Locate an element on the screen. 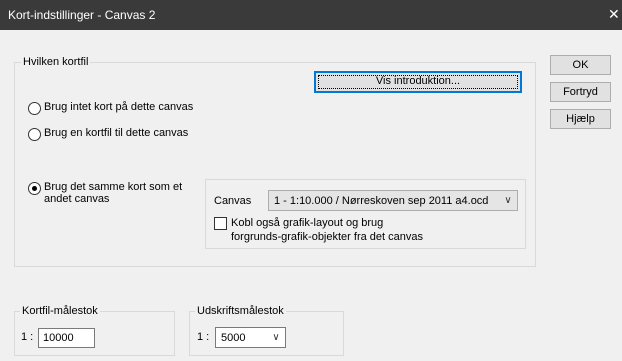  ok-button-label: OK is located at coordinates (580, 65).